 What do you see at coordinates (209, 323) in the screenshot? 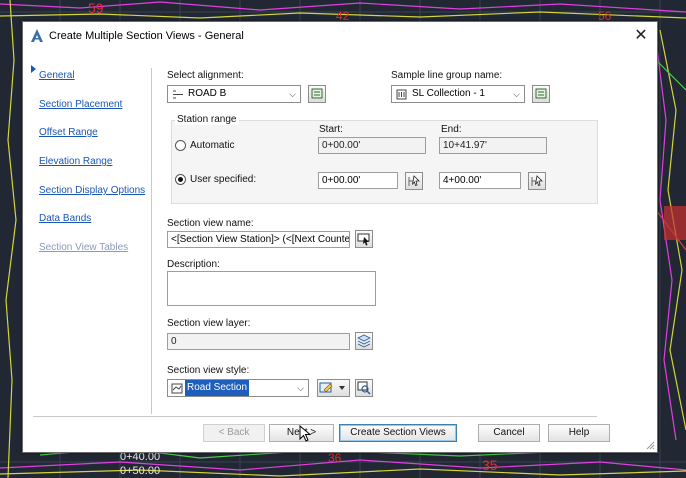
I see `section-view-layer-label: Section view layer:` at bounding box center [209, 323].